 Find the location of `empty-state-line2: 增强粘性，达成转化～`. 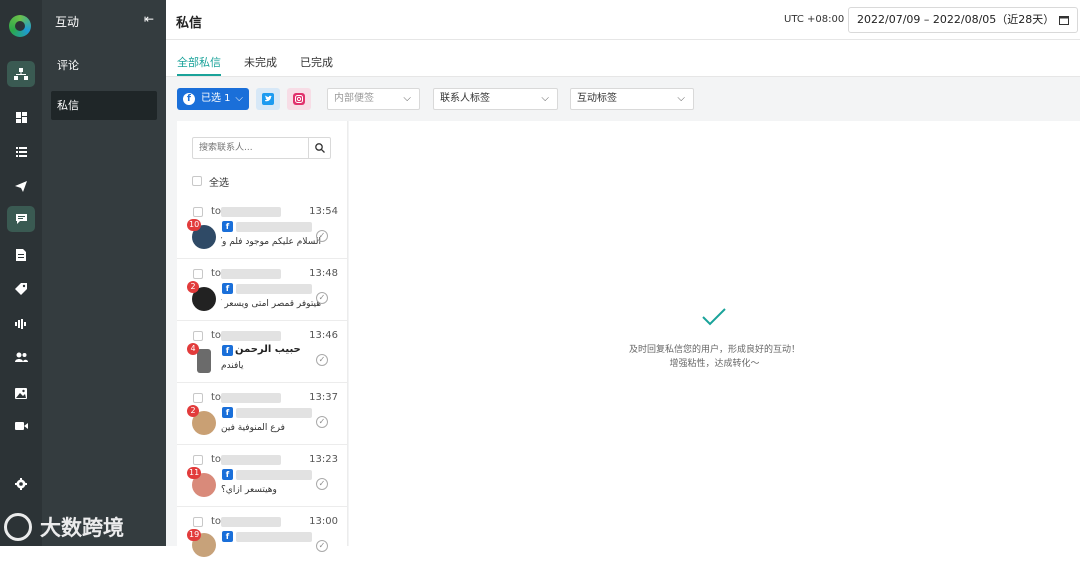

empty-state-line2: 增强粘性，达成转化～ is located at coordinates (714, 364).